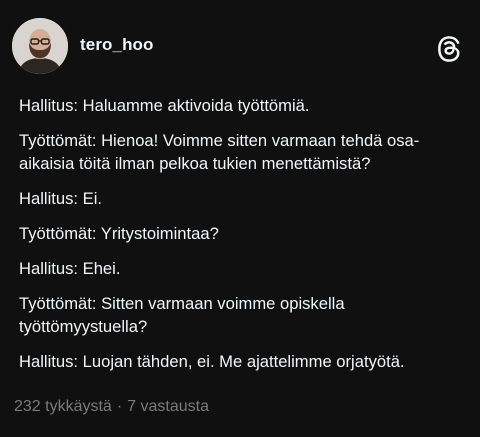 This screenshot has height=437, width=480. What do you see at coordinates (240, 48) in the screenshot?
I see `post-header: tero_hoo` at bounding box center [240, 48].